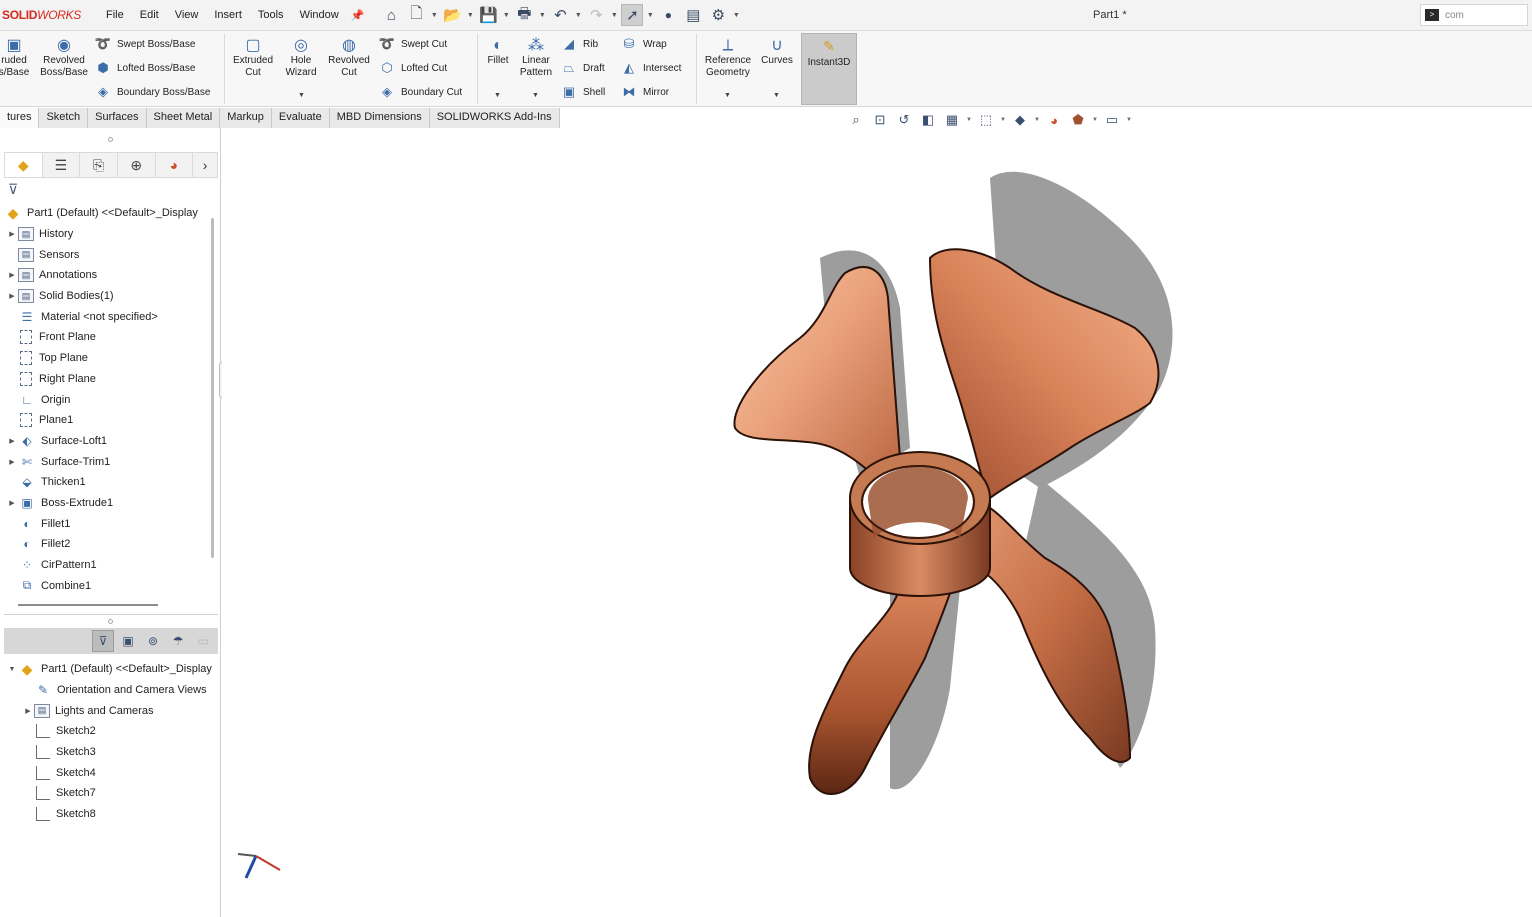  What do you see at coordinates (20, 118) in the screenshot?
I see `tab-features: tures` at bounding box center [20, 118].